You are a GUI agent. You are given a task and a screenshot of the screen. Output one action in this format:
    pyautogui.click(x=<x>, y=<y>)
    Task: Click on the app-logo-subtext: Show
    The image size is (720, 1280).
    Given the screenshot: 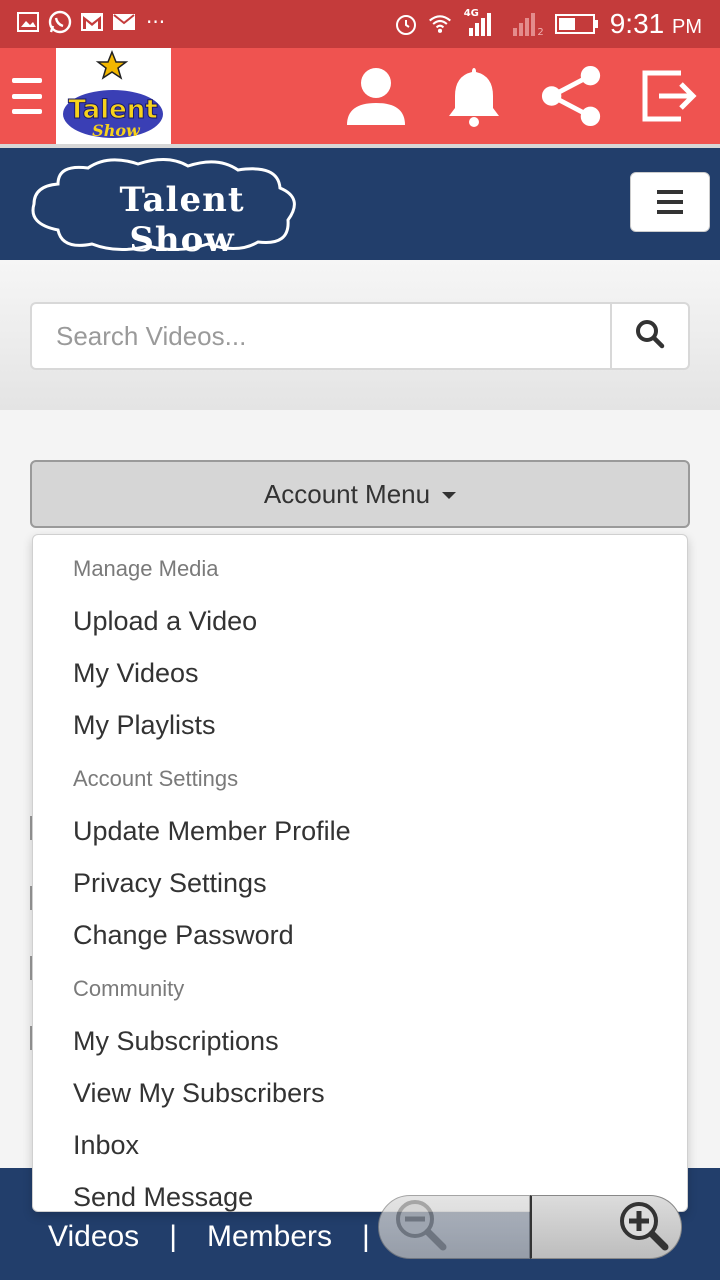 What is the action you would take?
    pyautogui.click(x=116, y=130)
    